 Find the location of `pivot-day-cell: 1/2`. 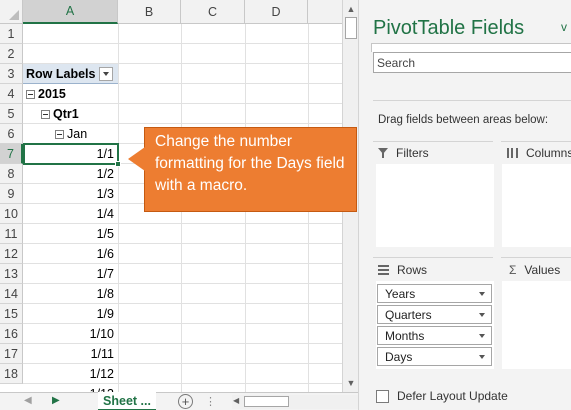

pivot-day-cell: 1/2 is located at coordinates (70, 174).